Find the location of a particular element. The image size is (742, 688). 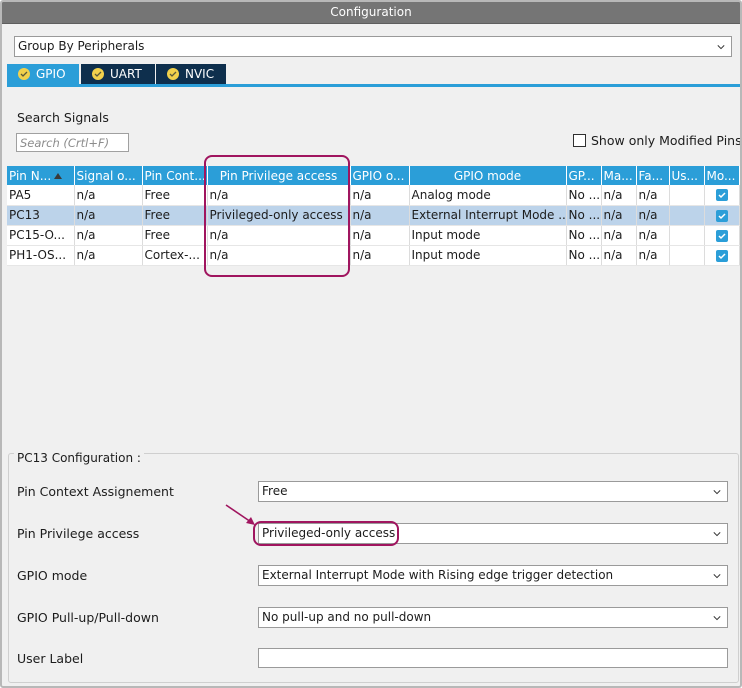

tab-nvic: NVIC is located at coordinates (191, 74).